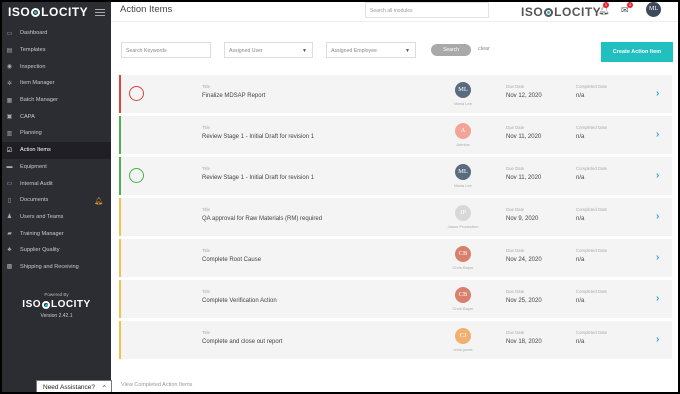 This screenshot has height=394, width=680. Describe the element at coordinates (56, 233) in the screenshot. I see `sidebar-item: ▰ Training Manager` at that location.